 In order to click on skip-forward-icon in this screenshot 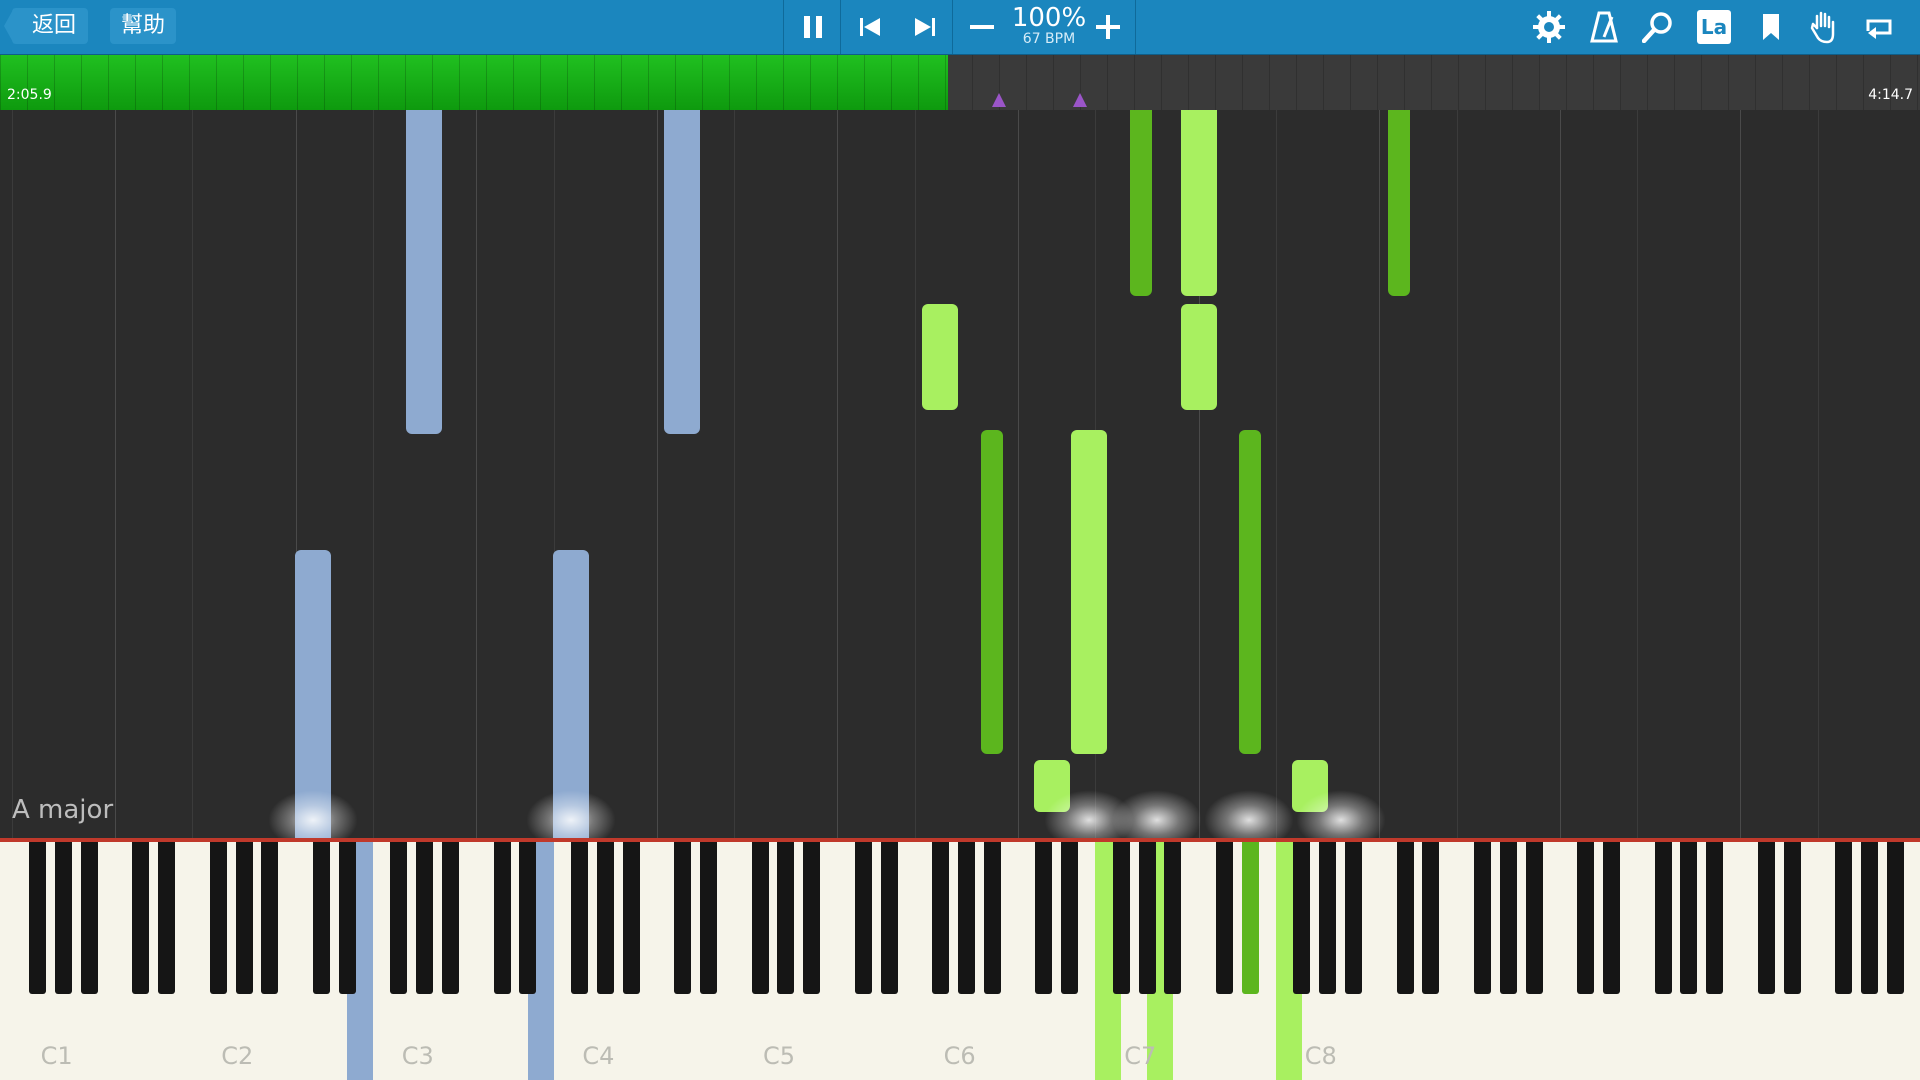, I will do `click(925, 27)`.